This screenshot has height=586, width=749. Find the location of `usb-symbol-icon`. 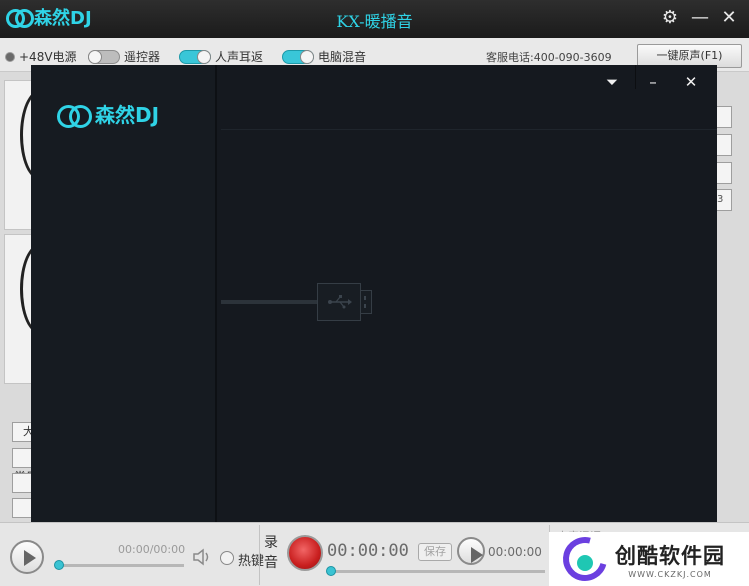

usb-symbol-icon is located at coordinates (340, 302).